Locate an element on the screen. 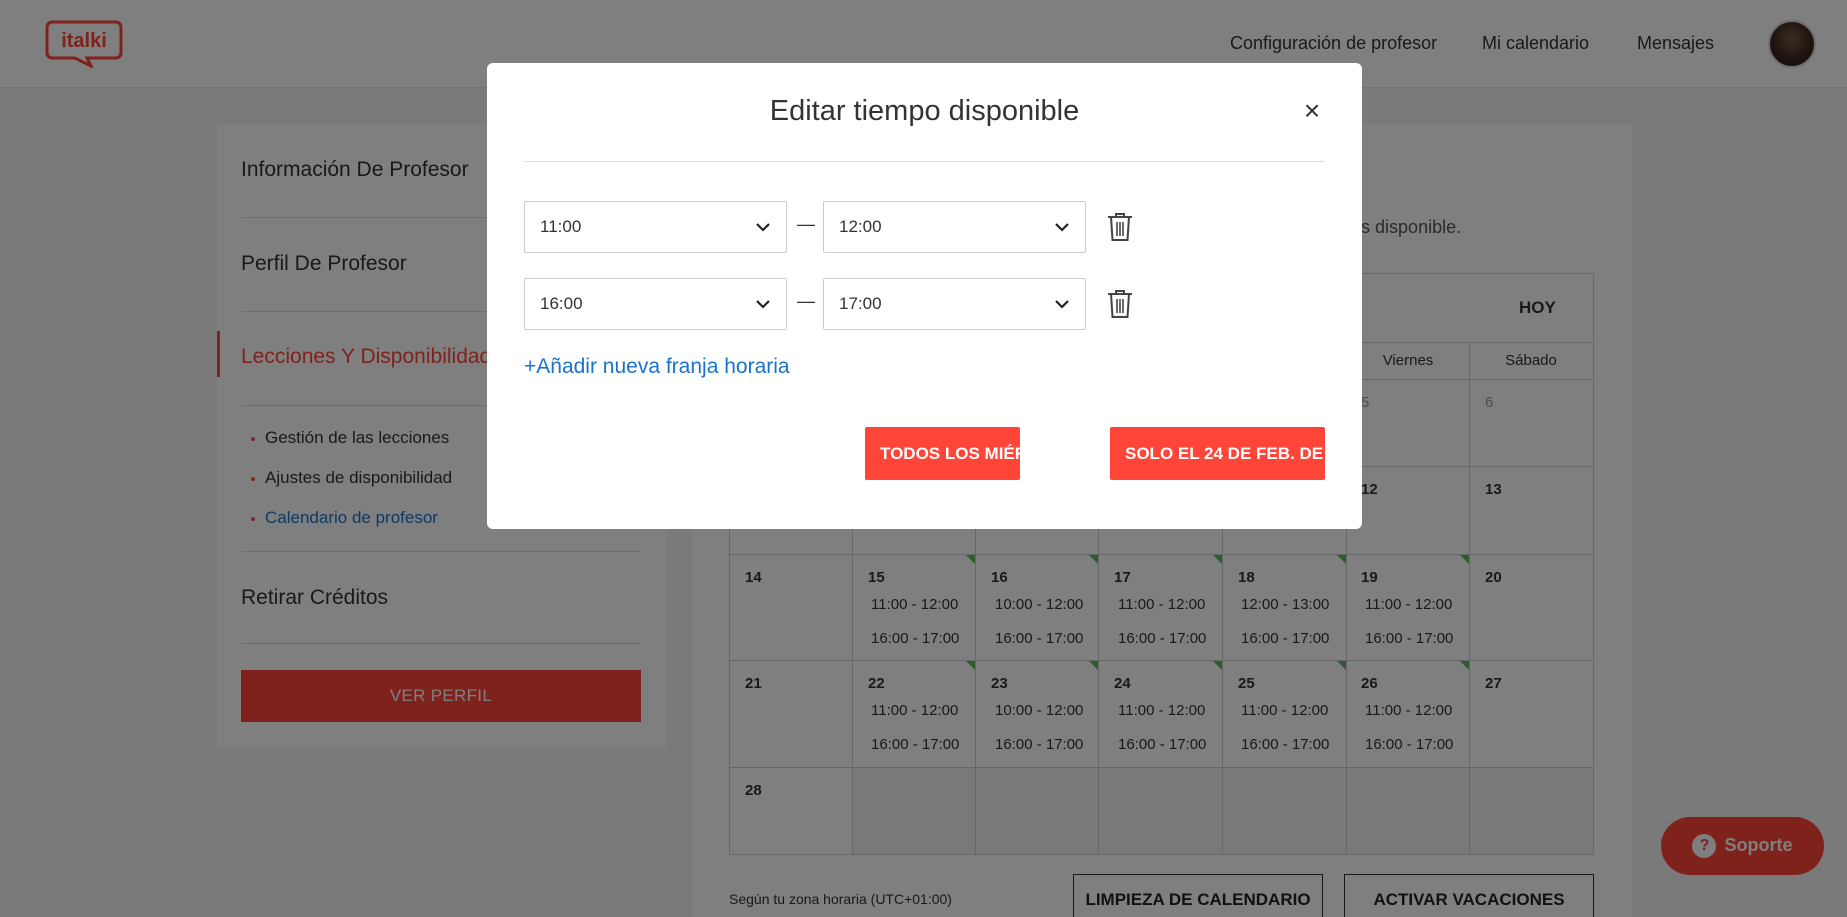 This screenshot has height=917, width=1847. end-time-select: 17:00 is located at coordinates (954, 304).